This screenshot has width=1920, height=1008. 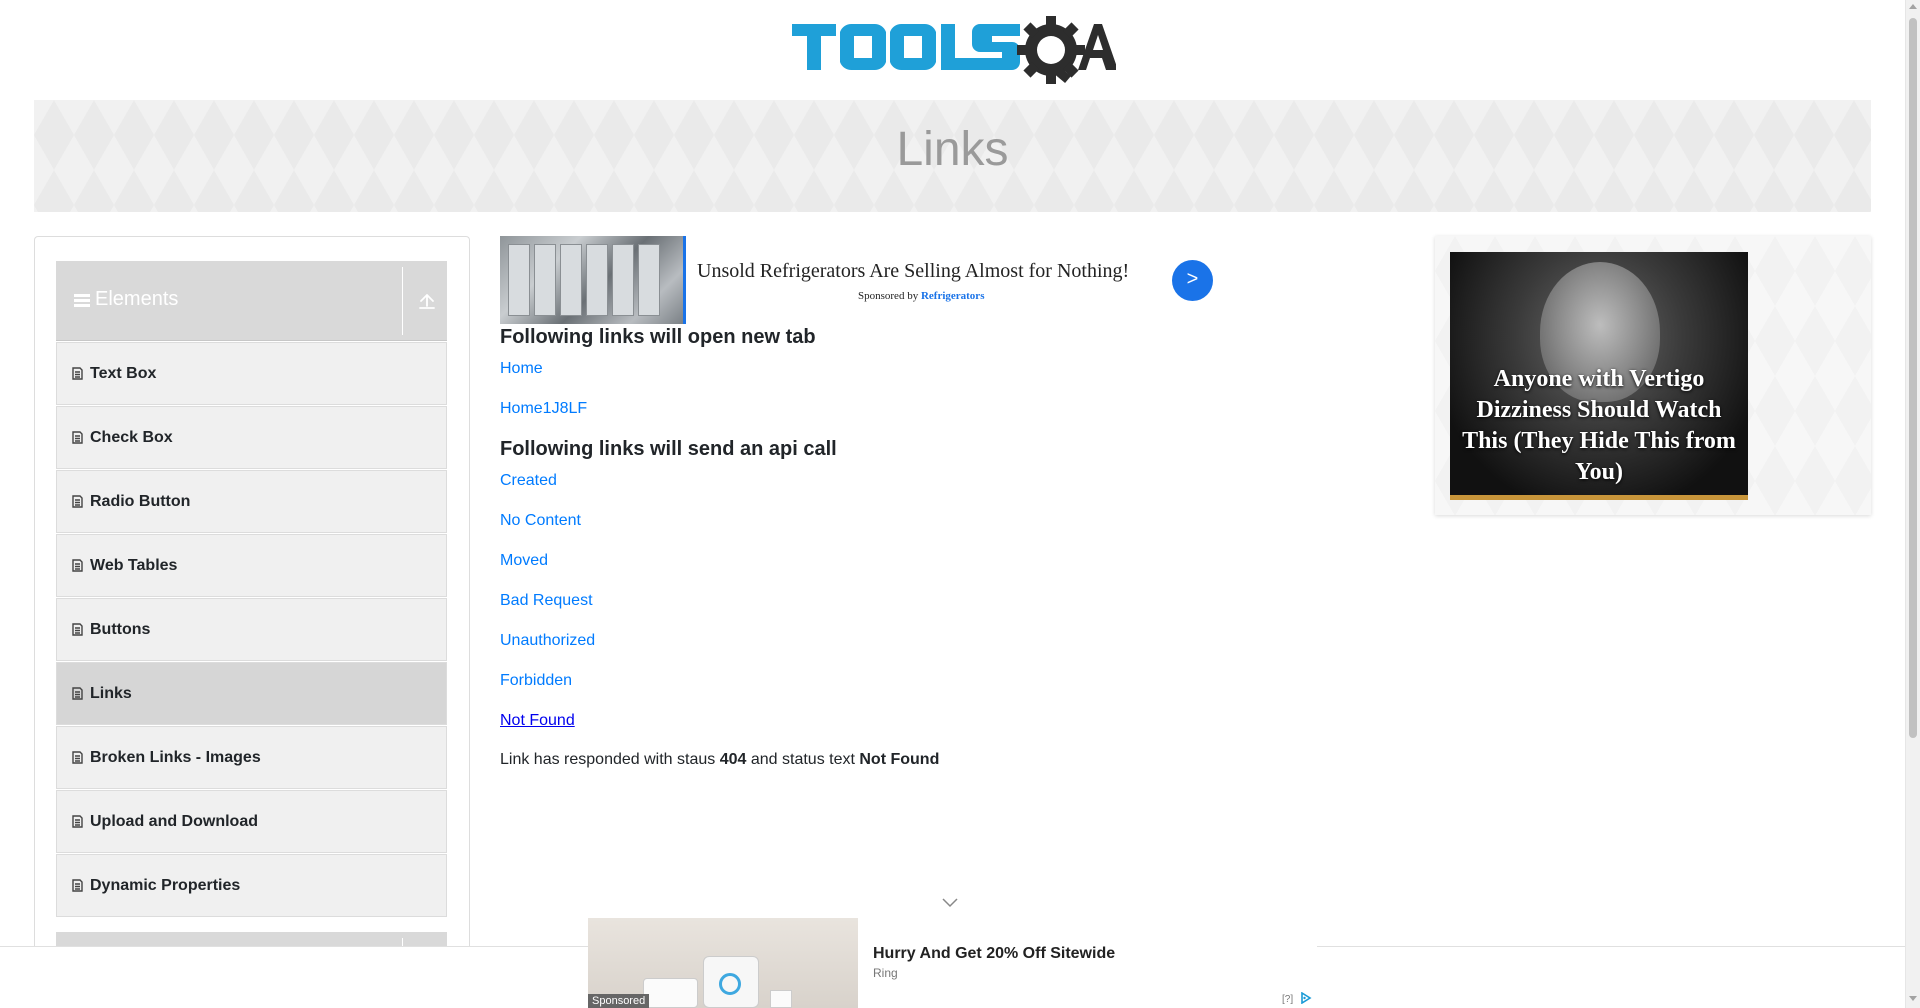 I want to click on unauthorized-link: Unauthorized, so click(x=547, y=641).